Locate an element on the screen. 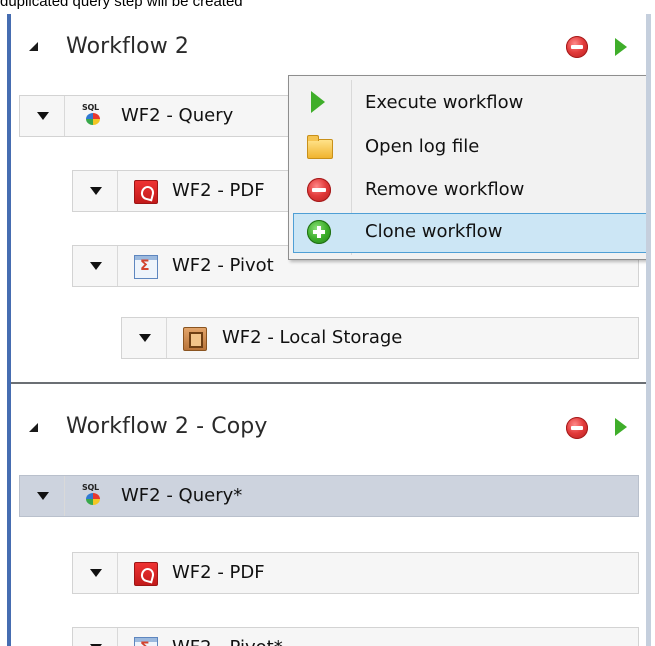 The width and height of the screenshot is (655, 646). menu-item-label: Execute workflow is located at coordinates (444, 102).